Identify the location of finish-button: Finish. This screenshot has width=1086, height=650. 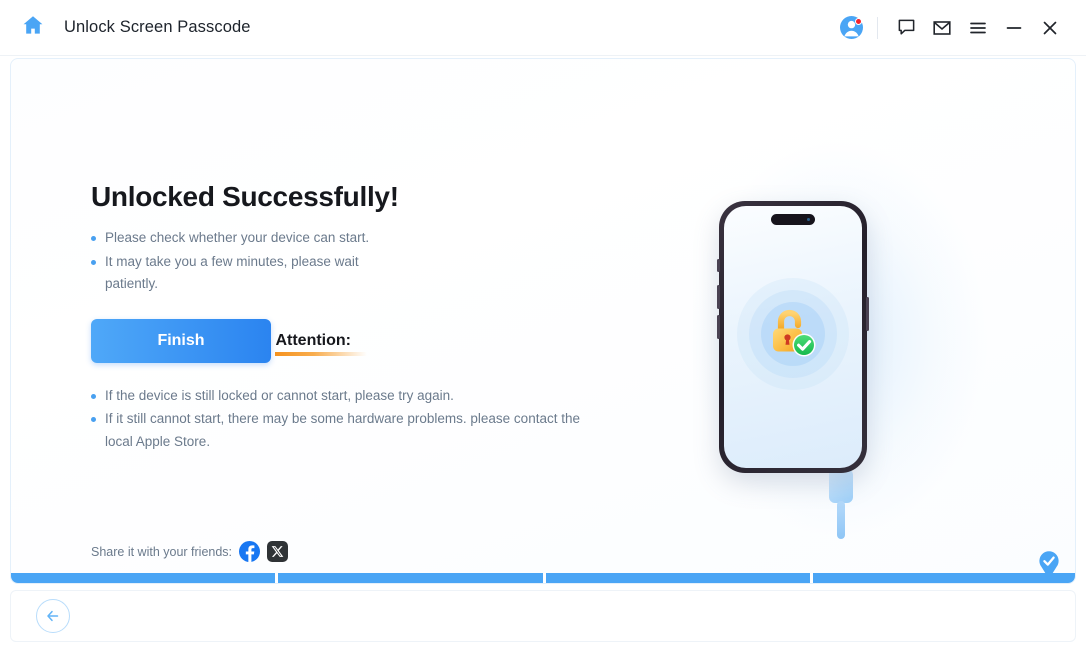
(181, 340).